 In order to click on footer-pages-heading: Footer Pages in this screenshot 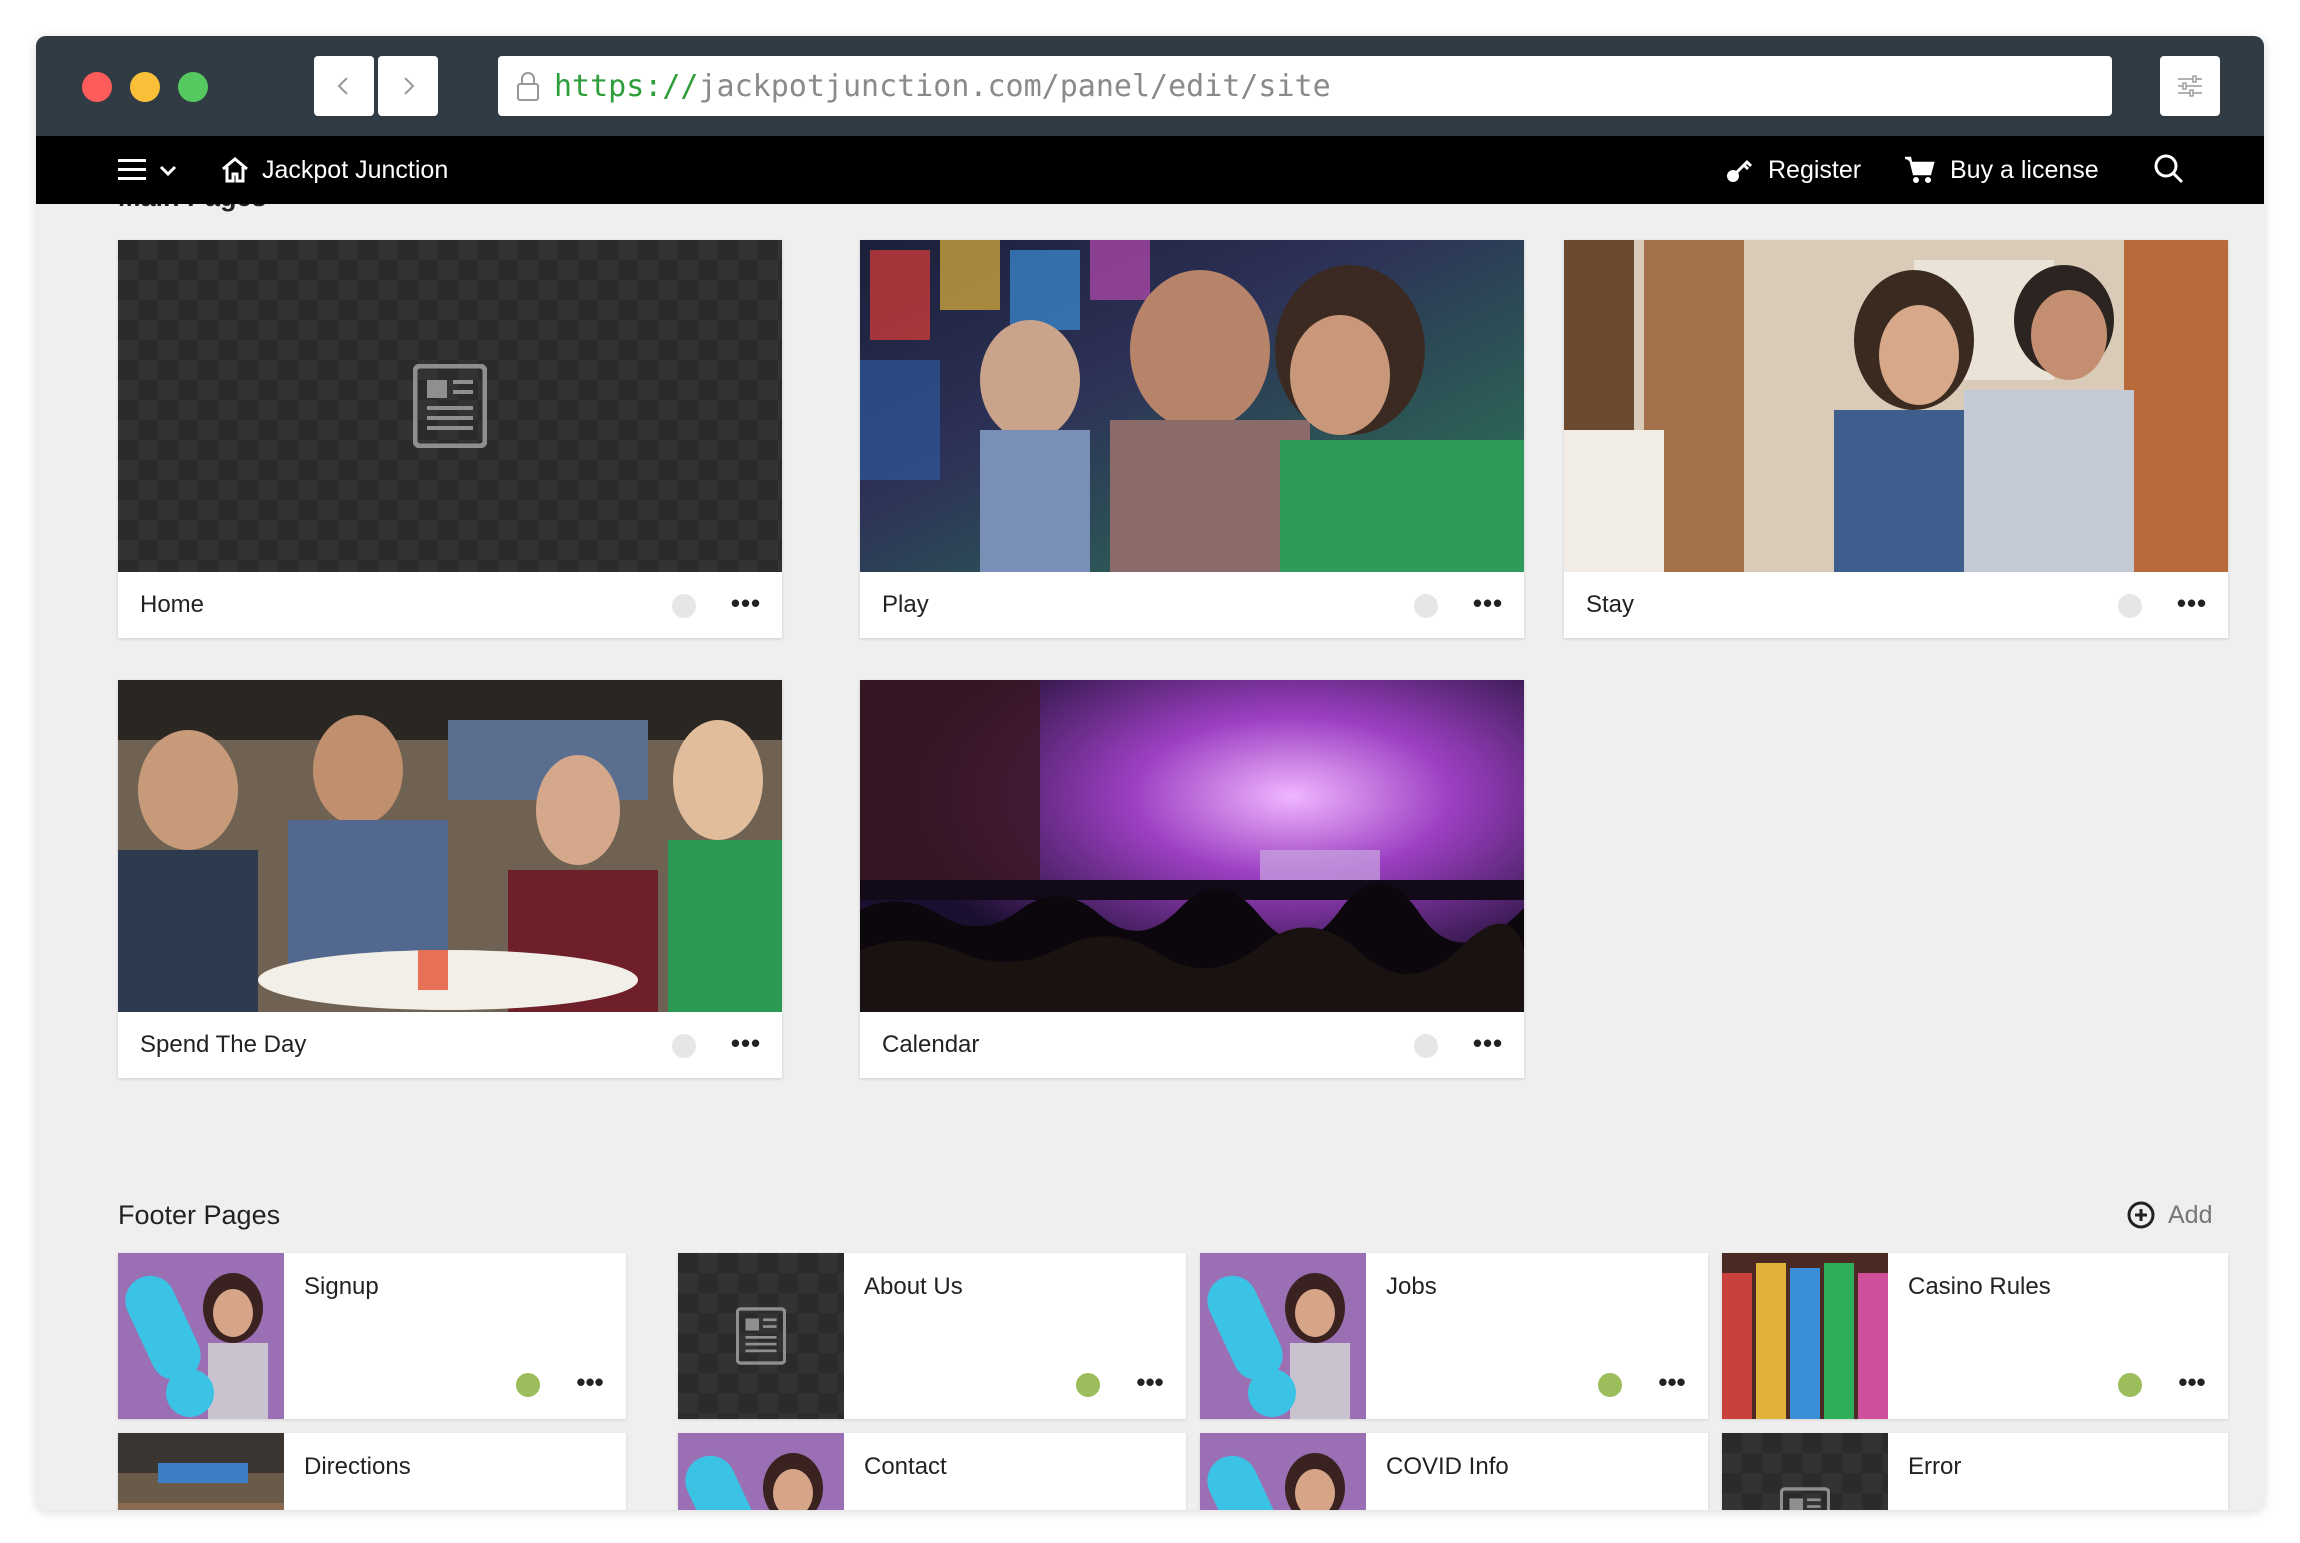, I will do `click(199, 1215)`.